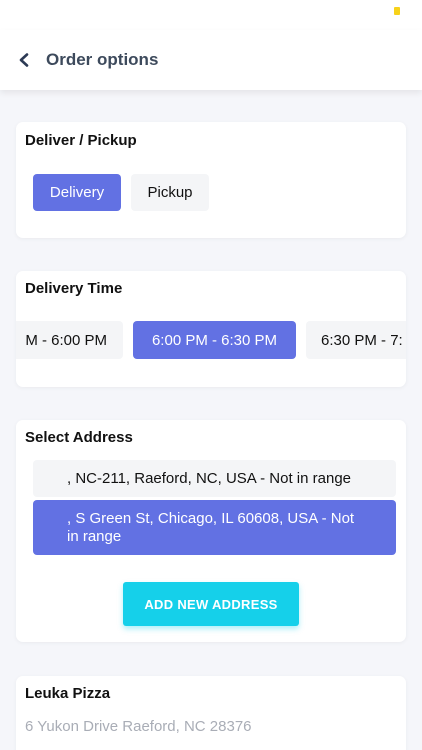 This screenshot has height=750, width=422. I want to click on chevron-left-icon, so click(24, 60).